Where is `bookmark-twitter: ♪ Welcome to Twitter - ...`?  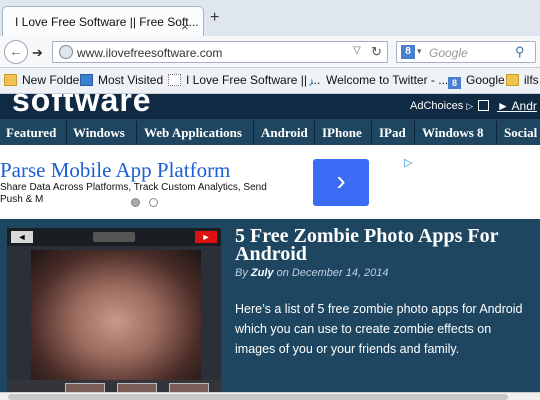 bookmark-twitter: ♪ Welcome to Twitter - ... is located at coordinates (378, 81).